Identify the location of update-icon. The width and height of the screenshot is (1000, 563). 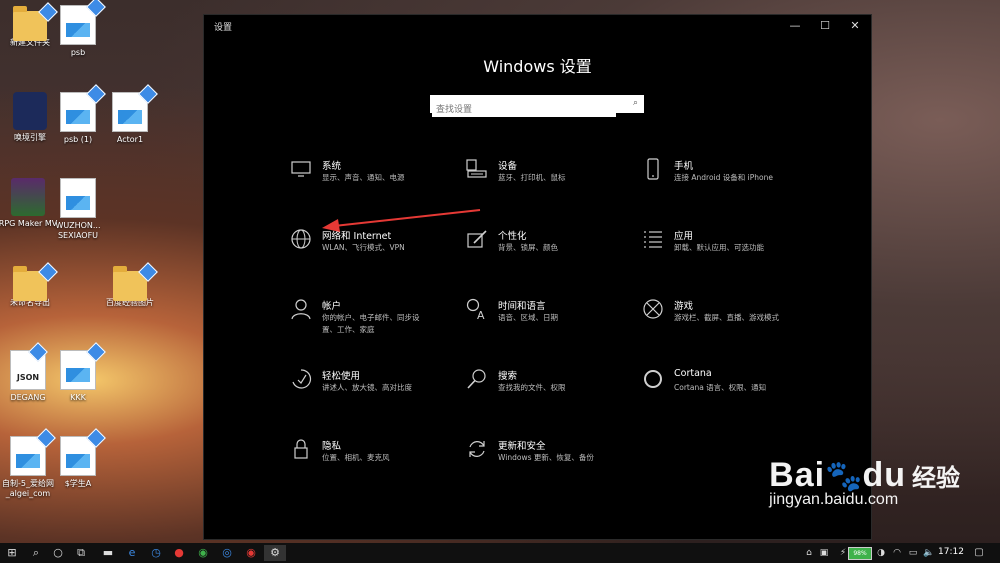
(477, 449).